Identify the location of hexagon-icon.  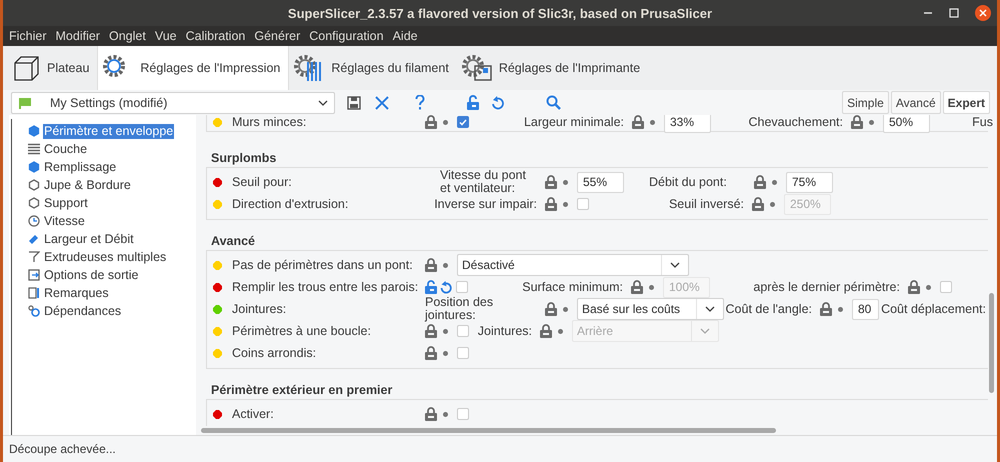
(34, 185).